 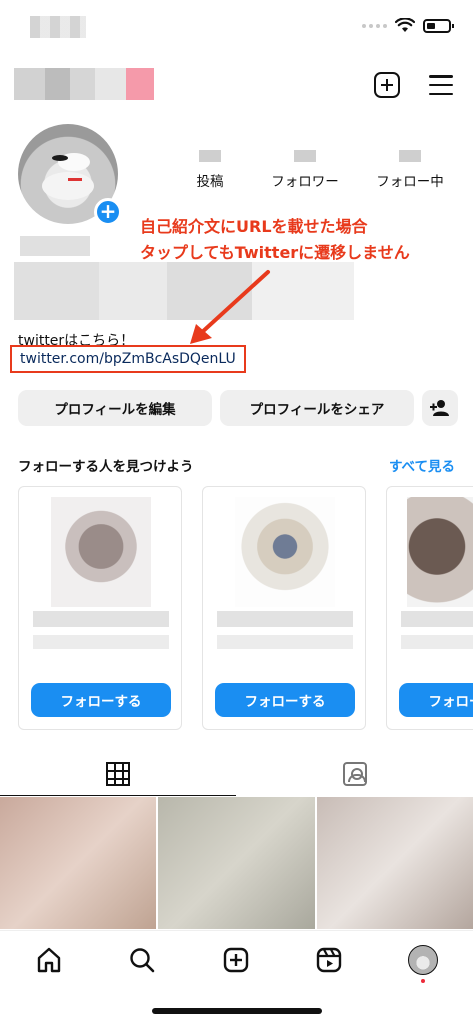 I want to click on add-person-icon, so click(x=439, y=408).